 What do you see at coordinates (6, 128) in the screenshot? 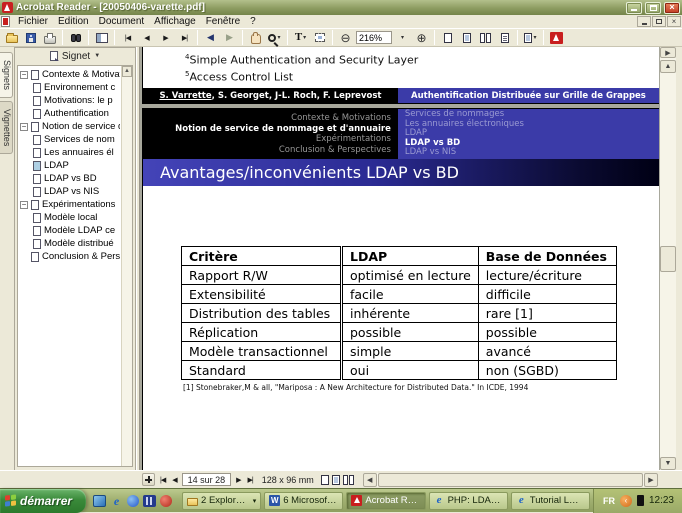
I see `tab-vignettes: Vignettes` at bounding box center [6, 128].